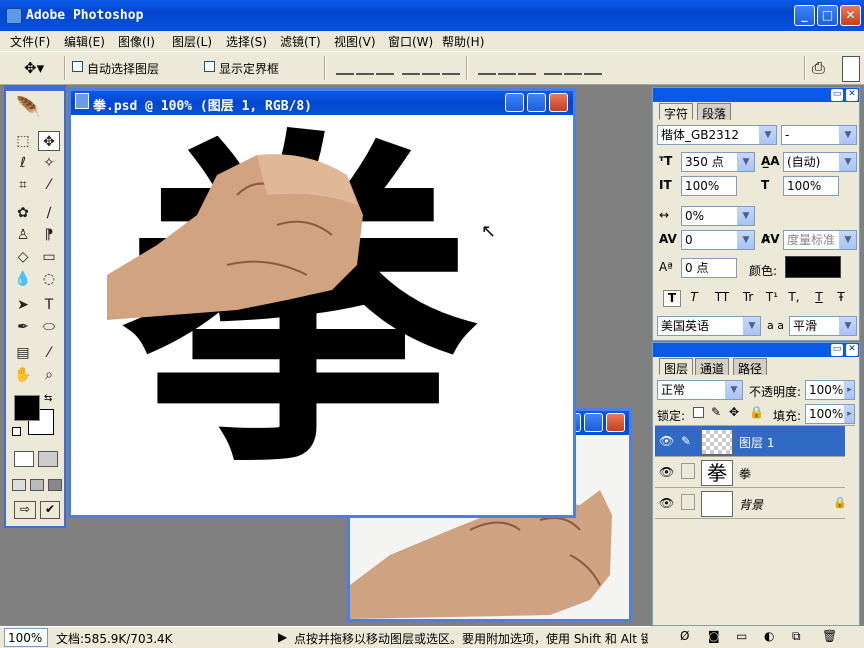  Describe the element at coordinates (709, 268) in the screenshot. I see `baseline-shift-input: 0 点` at that location.